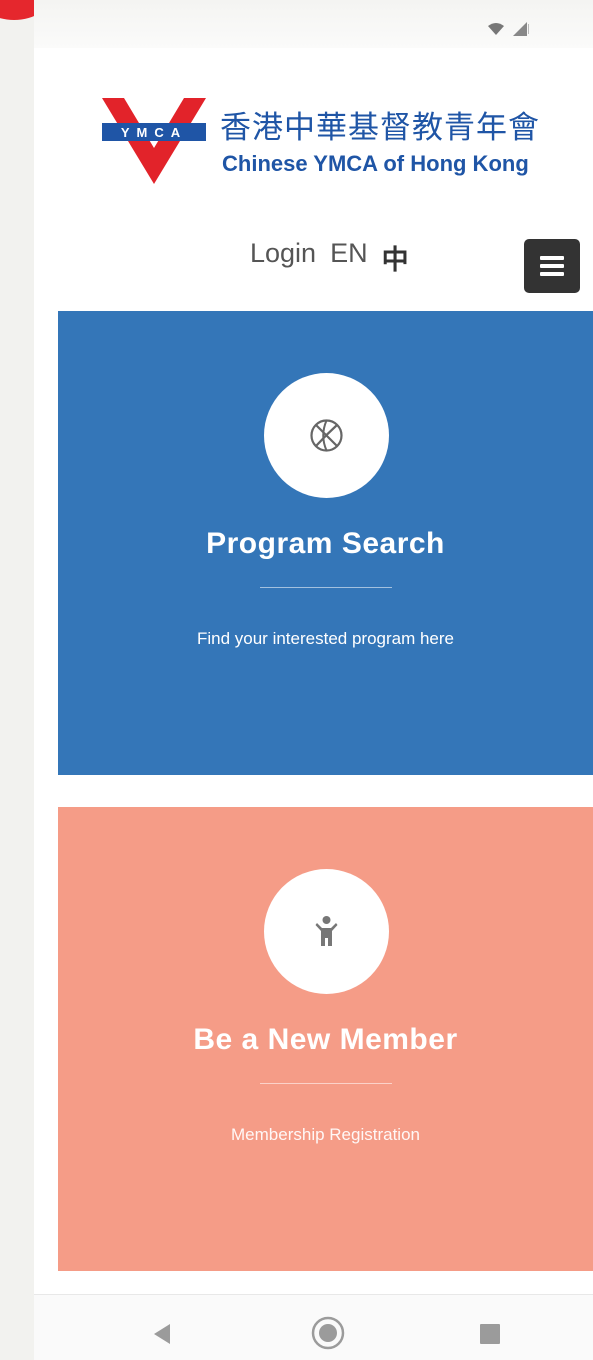 The image size is (593, 1360). I want to click on brand-name-chinese: 香港中華基督教青年會, so click(380, 128).